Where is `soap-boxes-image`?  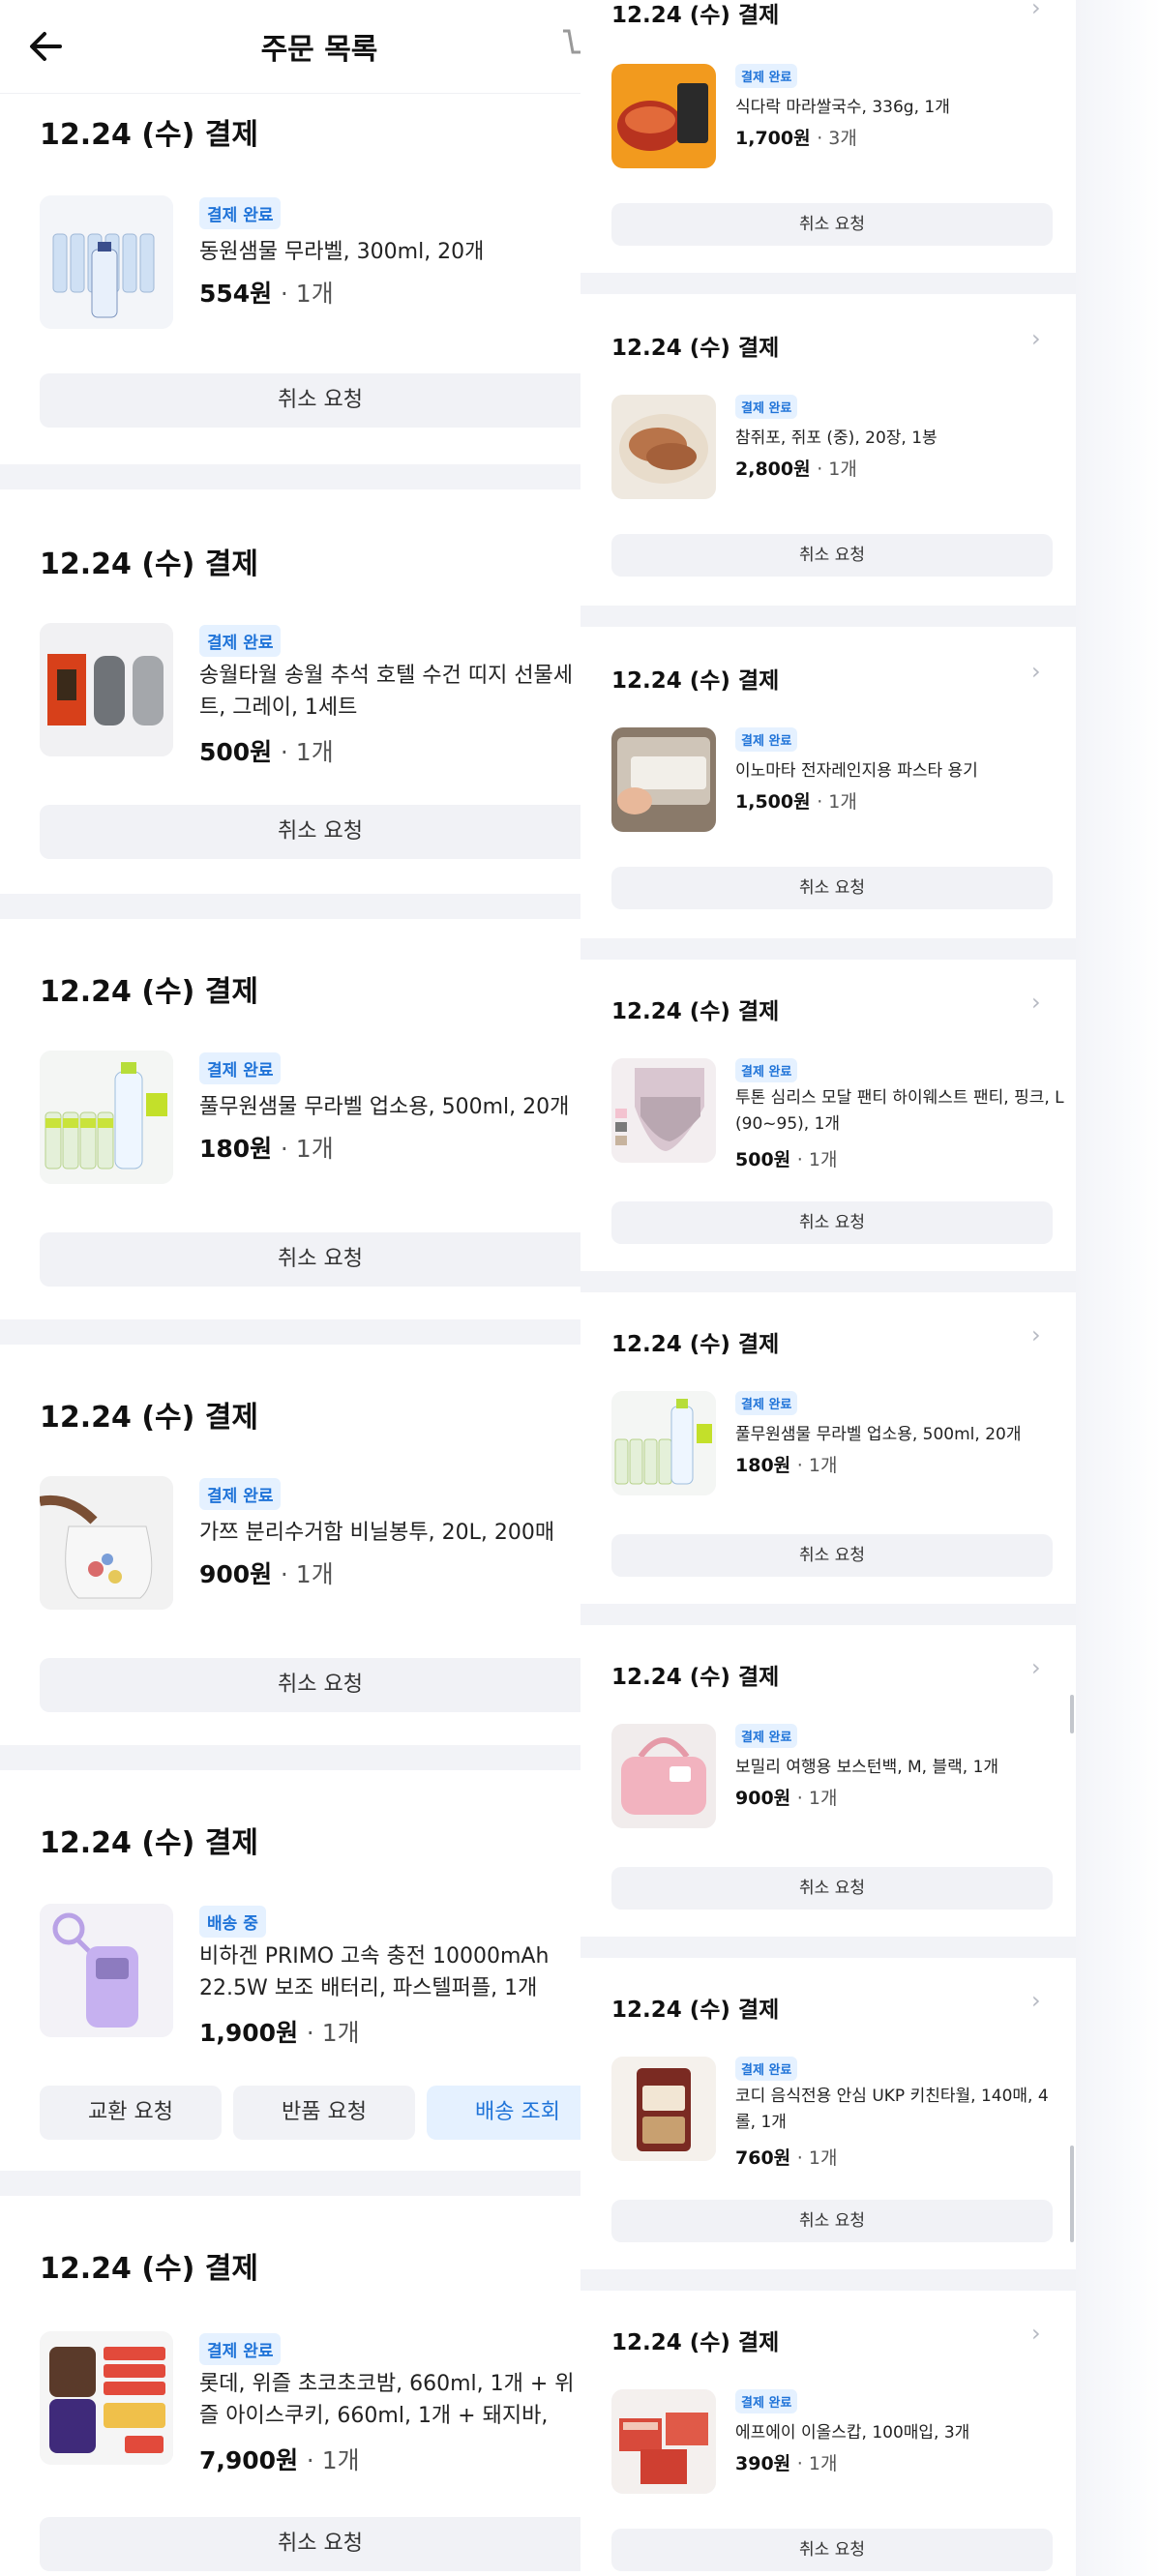 soap-boxes-image is located at coordinates (663, 2441).